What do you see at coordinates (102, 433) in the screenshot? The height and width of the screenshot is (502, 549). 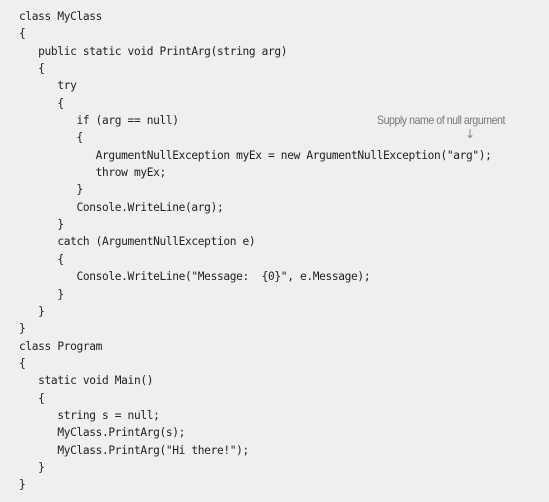 I see `code-line: MyClass.PrintArg(s);` at bounding box center [102, 433].